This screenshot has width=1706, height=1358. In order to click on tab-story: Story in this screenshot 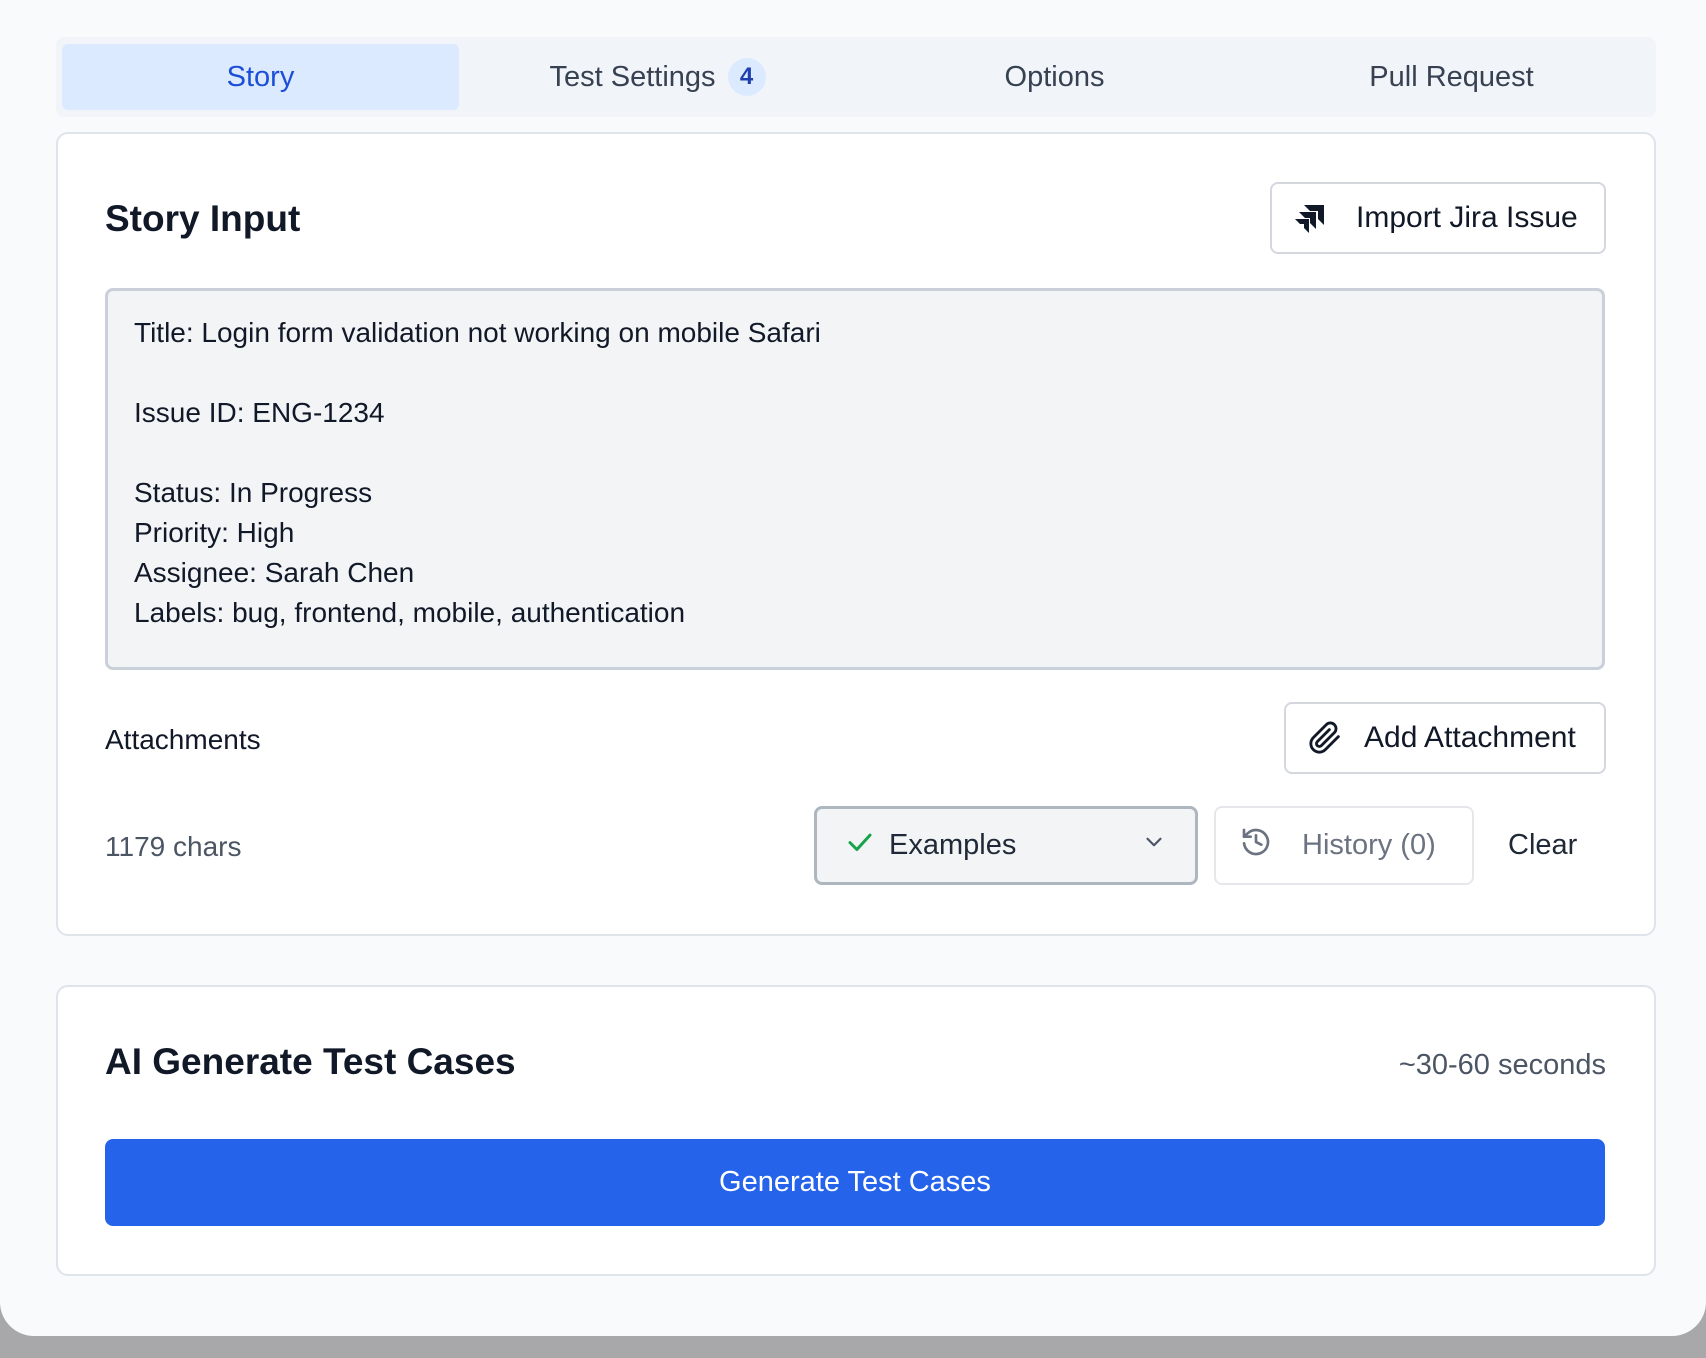, I will do `click(260, 77)`.